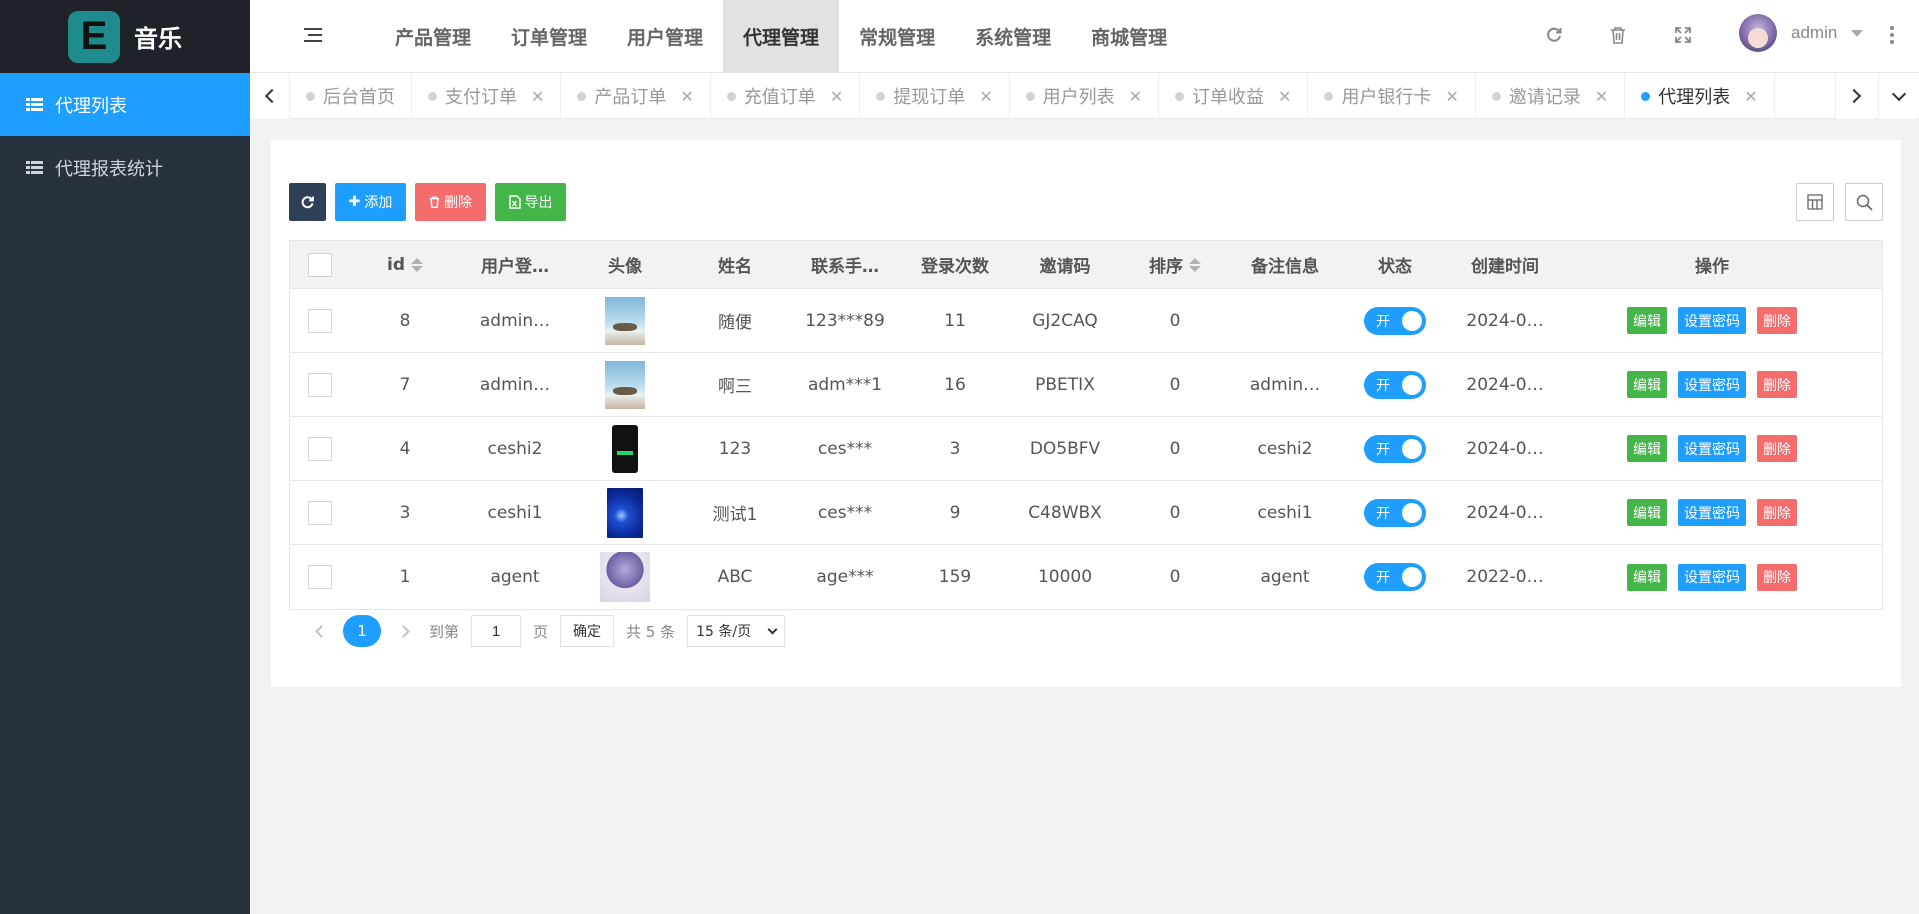 Image resolution: width=1919 pixels, height=914 pixels. What do you see at coordinates (313, 35) in the screenshot?
I see `menu-toggle-icon` at bounding box center [313, 35].